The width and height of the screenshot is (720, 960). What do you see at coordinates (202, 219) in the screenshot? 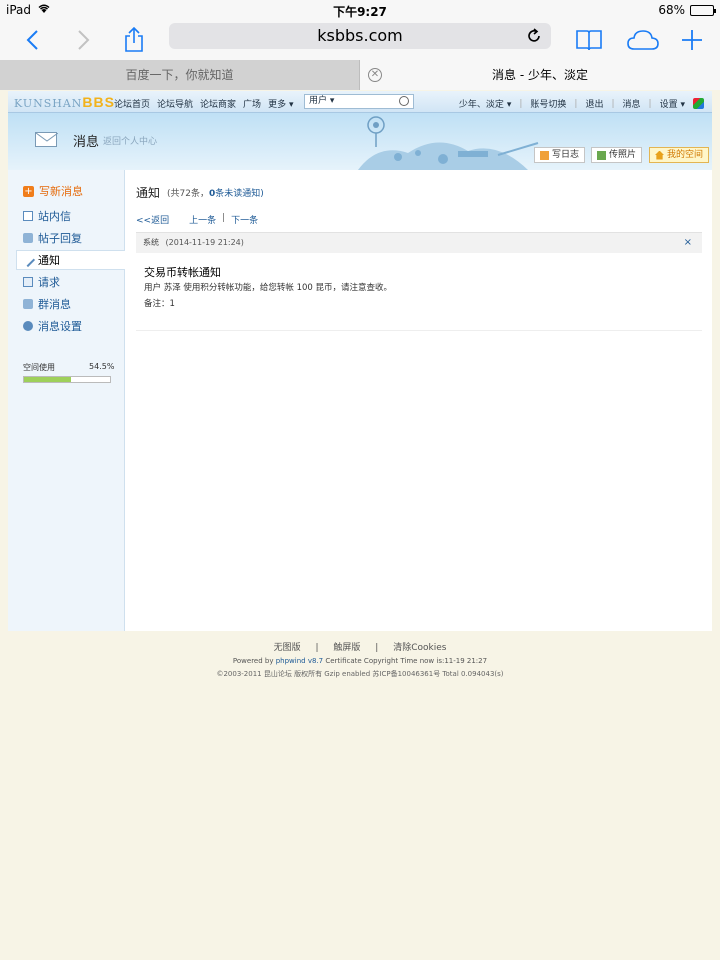
I see `prev-link: 上一条` at bounding box center [202, 219].